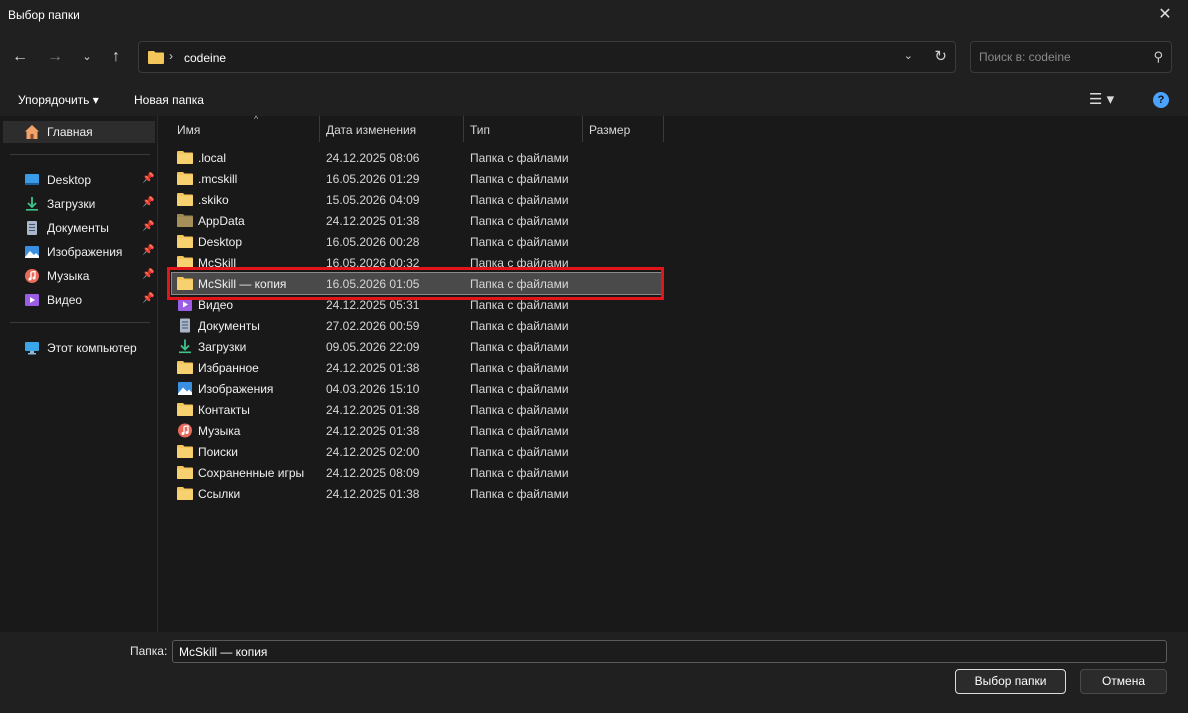 The height and width of the screenshot is (713, 1188). What do you see at coordinates (20, 57) in the screenshot?
I see `back-arrow-icon: ←` at bounding box center [20, 57].